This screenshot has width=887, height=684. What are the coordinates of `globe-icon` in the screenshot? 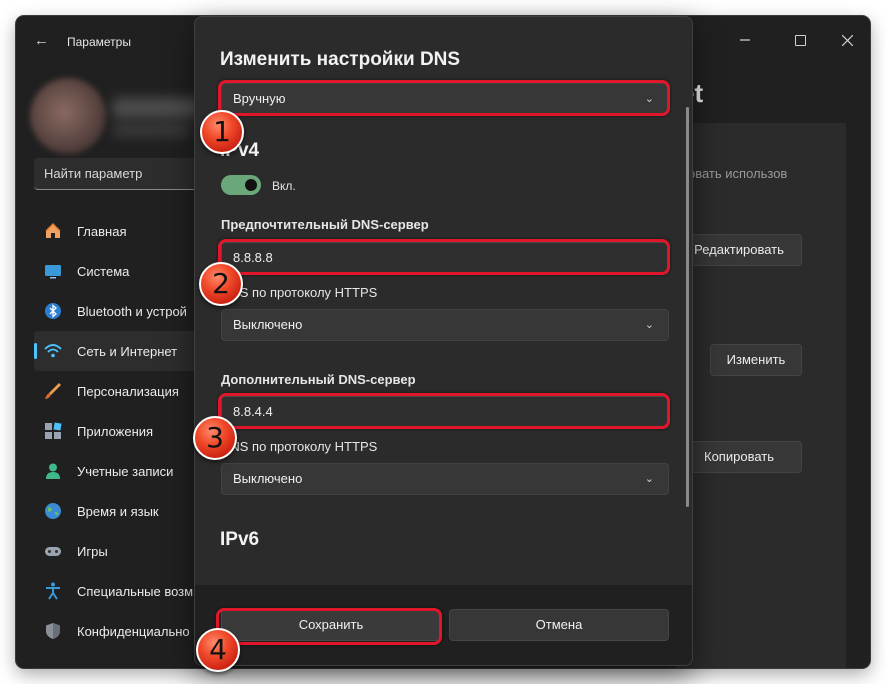 It's located at (53, 511).